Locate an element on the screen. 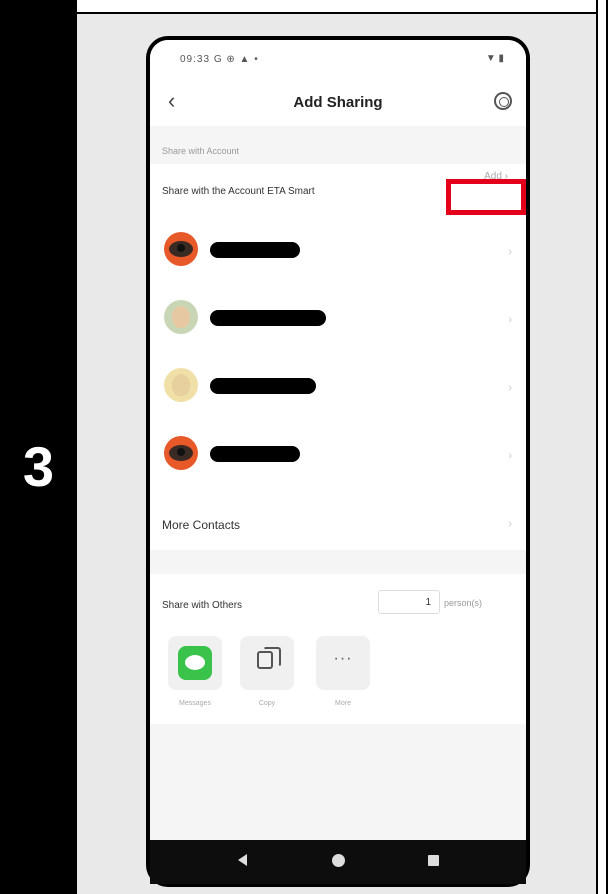 Image resolution: width=614 pixels, height=894 pixels. back-icon is located at coordinates (242, 860).